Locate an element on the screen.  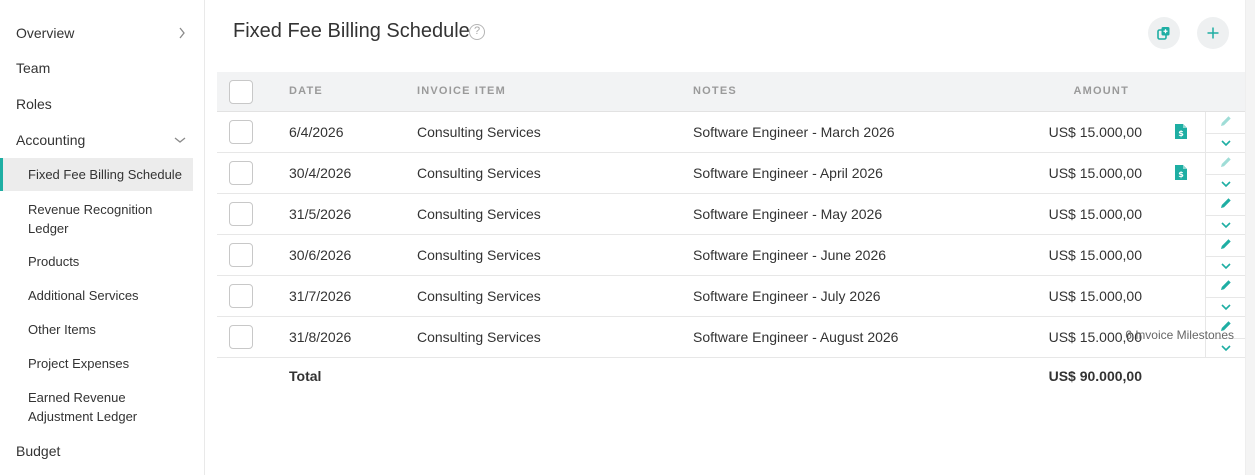
nav-roles: Roles is located at coordinates (34, 104).